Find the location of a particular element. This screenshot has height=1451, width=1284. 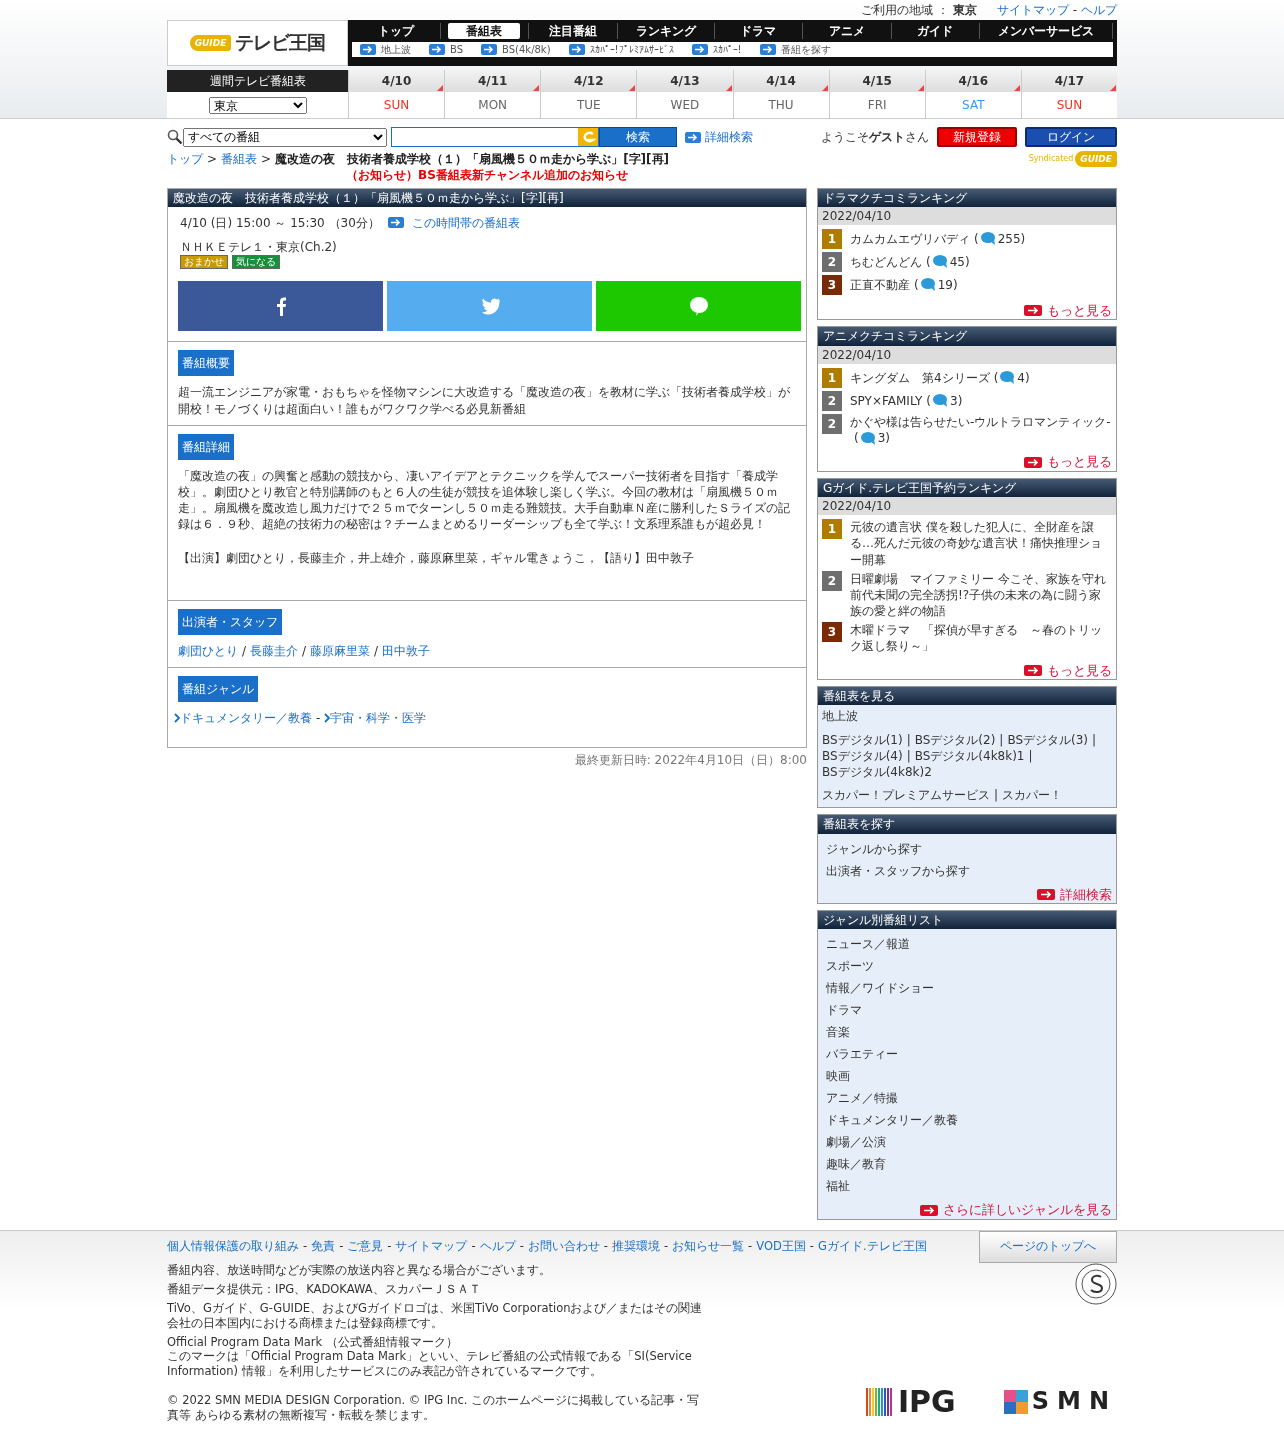

ranking-item-link: 元彼の遺言状 僕を殺した犯人に、全財産を譲る…死んだ元彼の奇妙な遺言状！痛快推理ショー開幕 is located at coordinates (981, 543).